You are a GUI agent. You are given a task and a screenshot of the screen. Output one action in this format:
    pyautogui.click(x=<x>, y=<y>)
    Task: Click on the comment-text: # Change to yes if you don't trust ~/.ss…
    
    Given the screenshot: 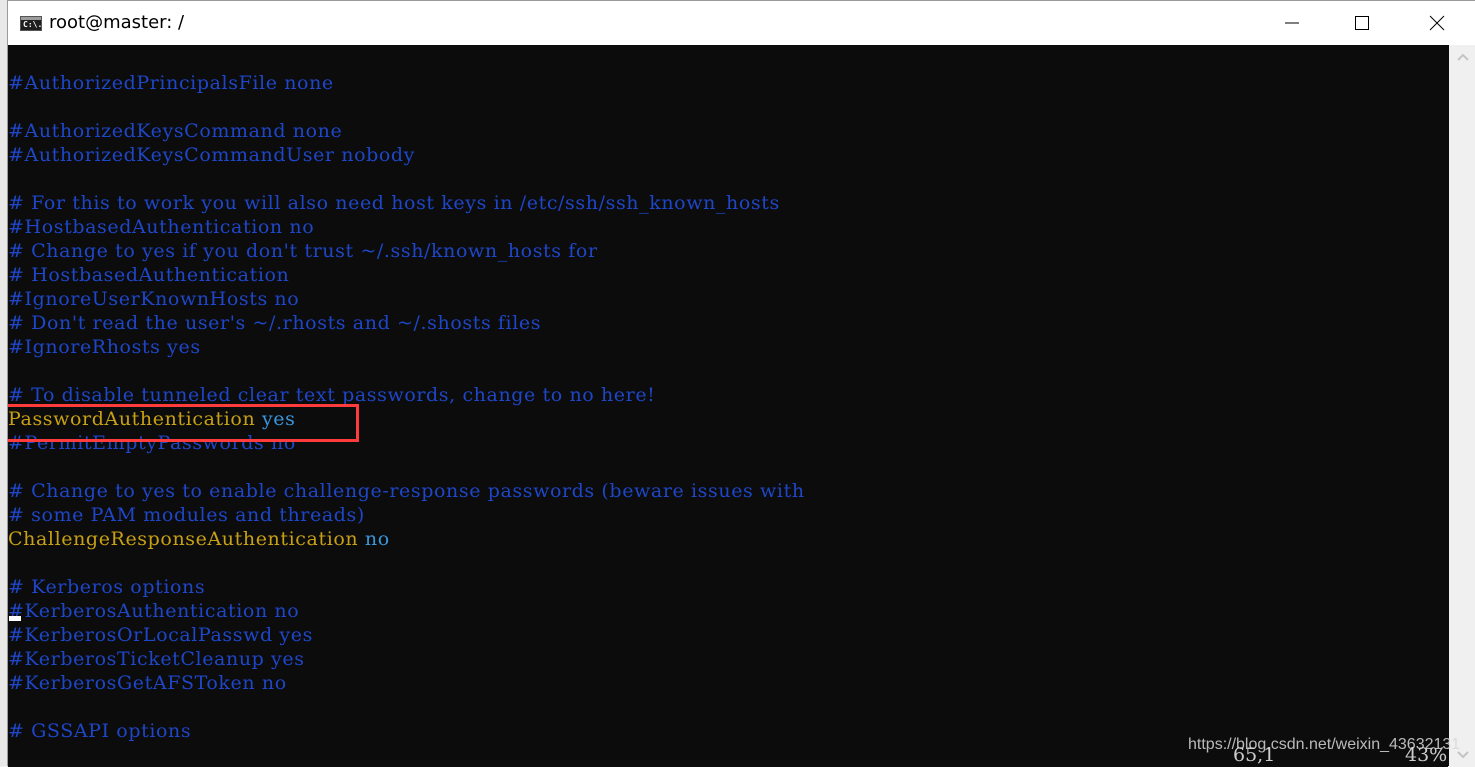 What is the action you would take?
    pyautogui.click(x=303, y=251)
    